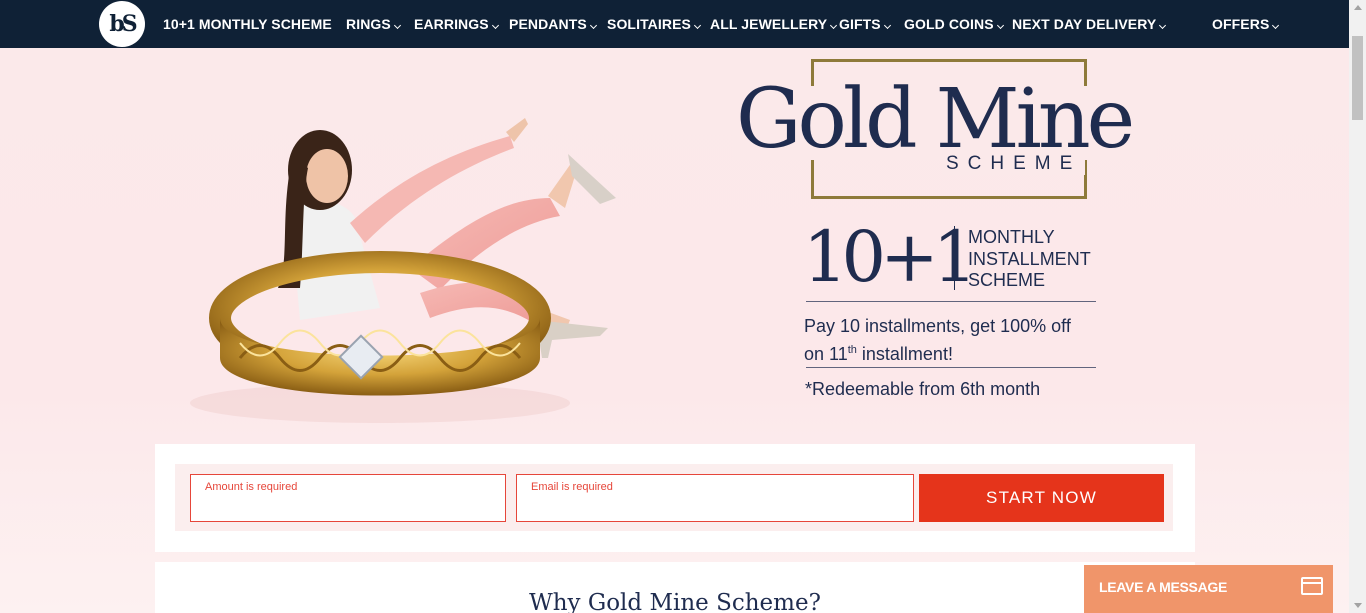  What do you see at coordinates (331, 505) in the screenshot?
I see `amount-input` at bounding box center [331, 505].